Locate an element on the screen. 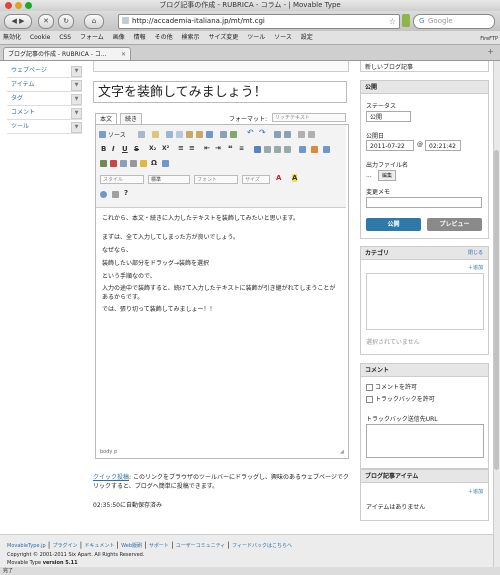 This screenshot has width=500, height=575. toolbar-item-tools: ツール is located at coordinates (256, 37).